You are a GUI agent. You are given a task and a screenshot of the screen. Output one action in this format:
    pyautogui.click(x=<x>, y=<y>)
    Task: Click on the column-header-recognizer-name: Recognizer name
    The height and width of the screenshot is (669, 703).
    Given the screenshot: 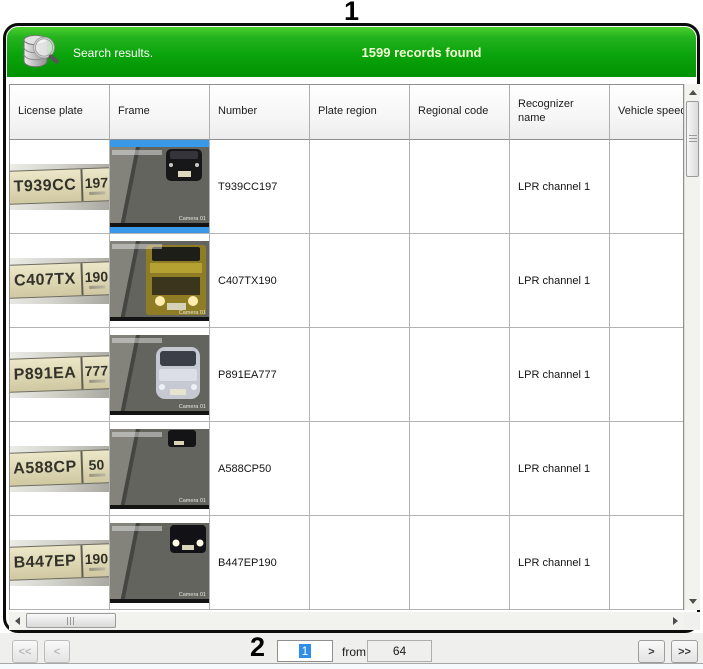 What is the action you would take?
    pyautogui.click(x=560, y=112)
    